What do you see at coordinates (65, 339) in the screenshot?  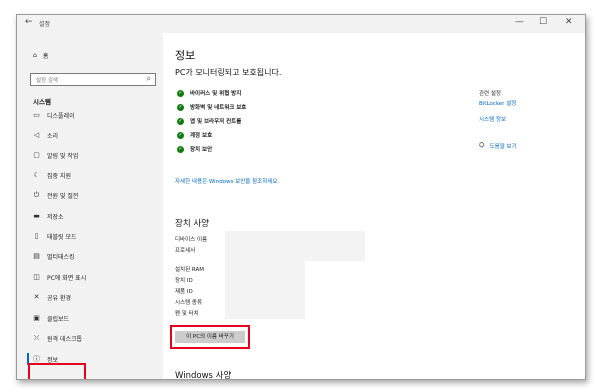 I see `sidebar-item-label: 원격 데스크톱` at bounding box center [65, 339].